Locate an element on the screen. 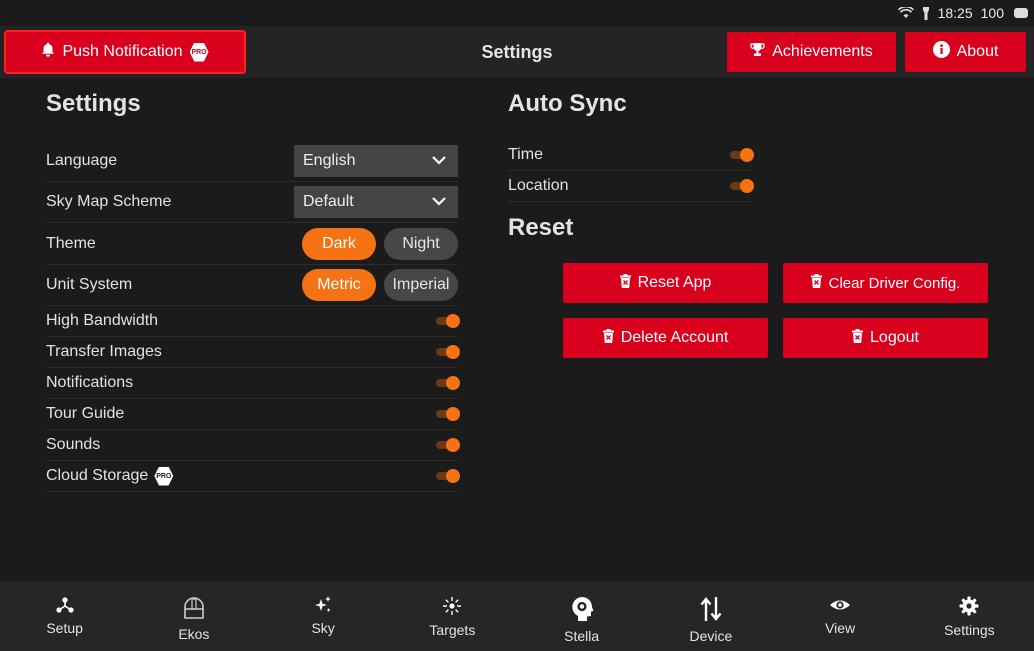  logout-label: Logout is located at coordinates (894, 337).